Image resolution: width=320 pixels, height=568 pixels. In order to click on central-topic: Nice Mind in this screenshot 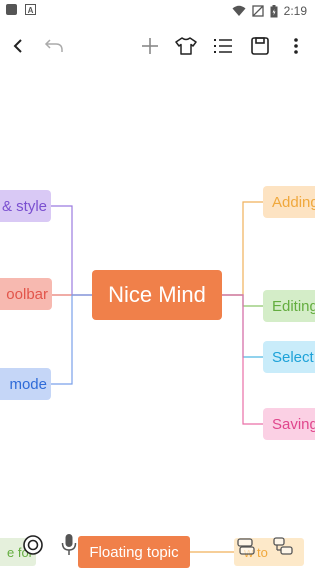, I will do `click(157, 295)`.